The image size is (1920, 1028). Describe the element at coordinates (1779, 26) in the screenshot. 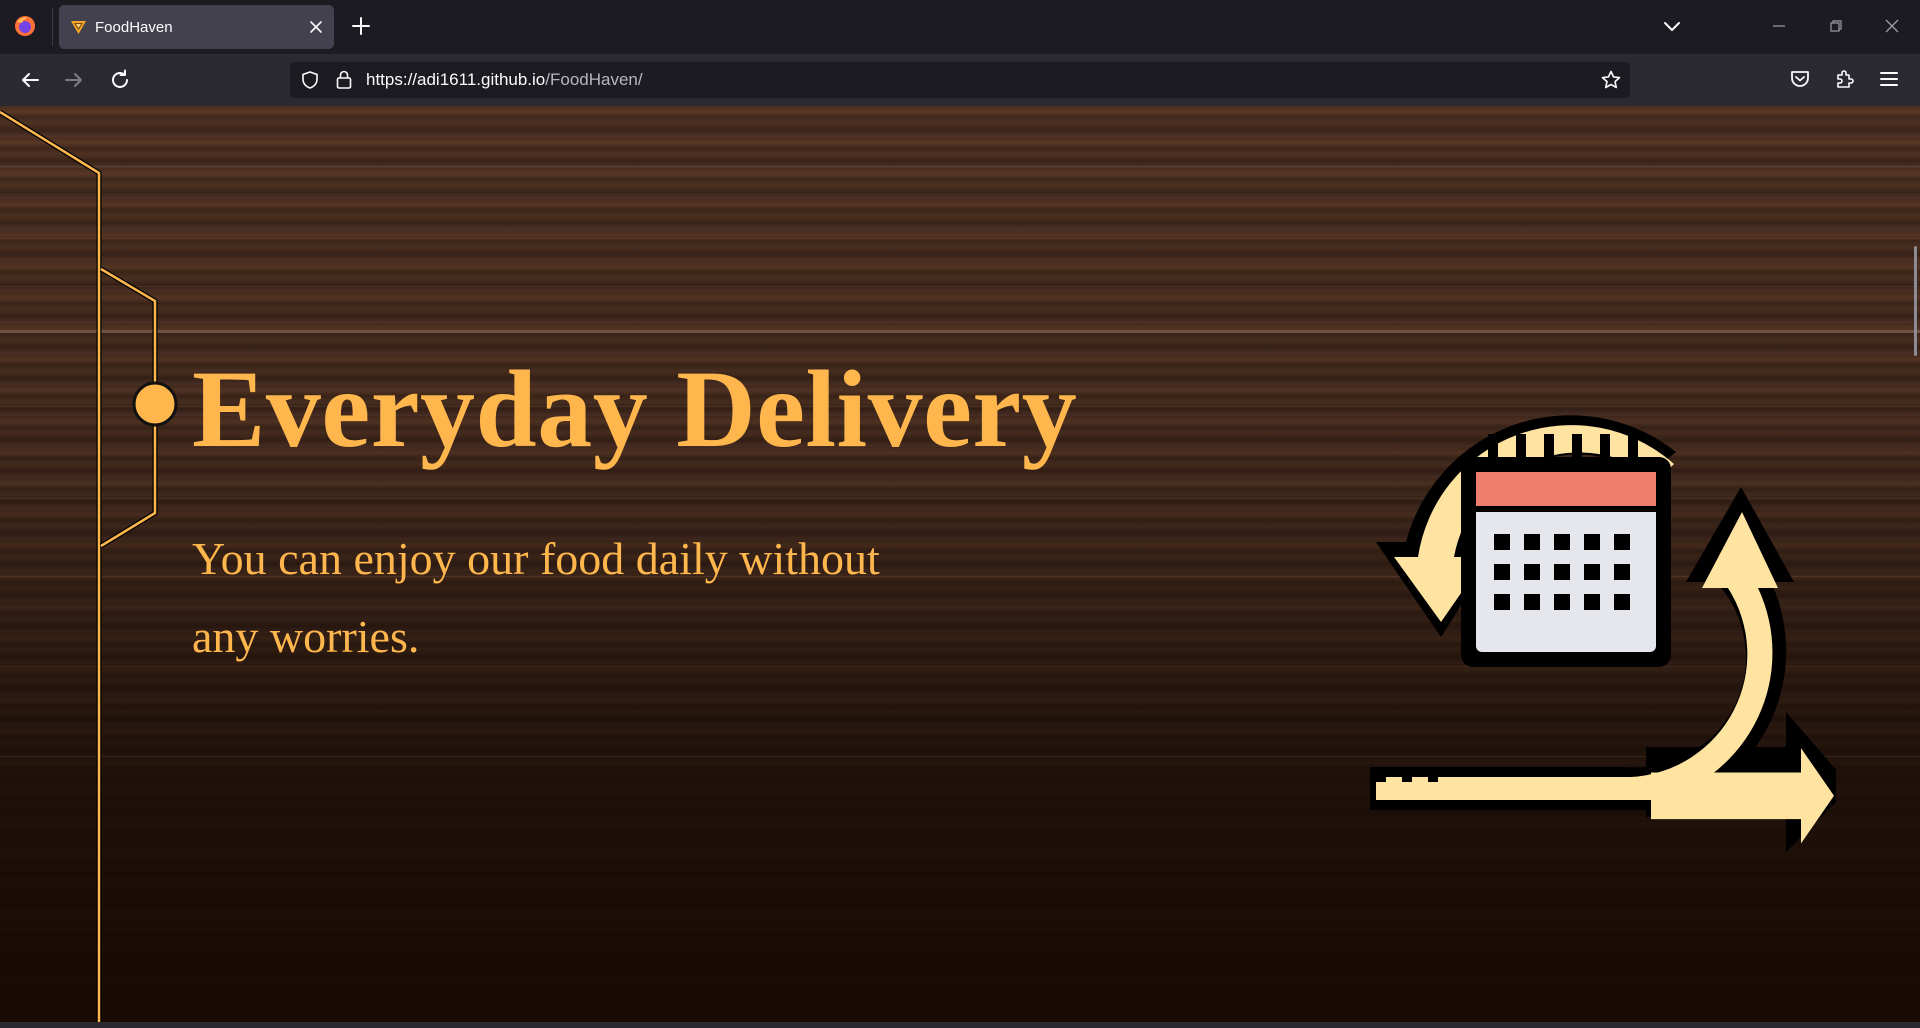

I see `minimize-icon` at that location.